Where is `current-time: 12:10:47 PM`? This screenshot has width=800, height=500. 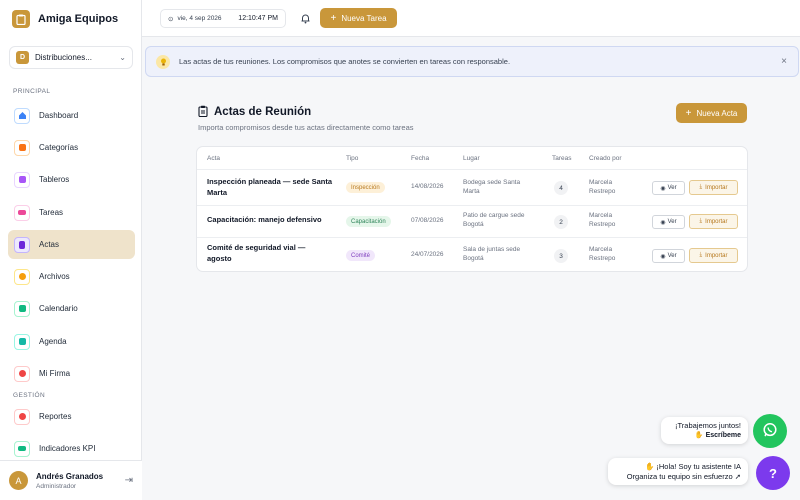 current-time: 12:10:47 PM is located at coordinates (258, 18).